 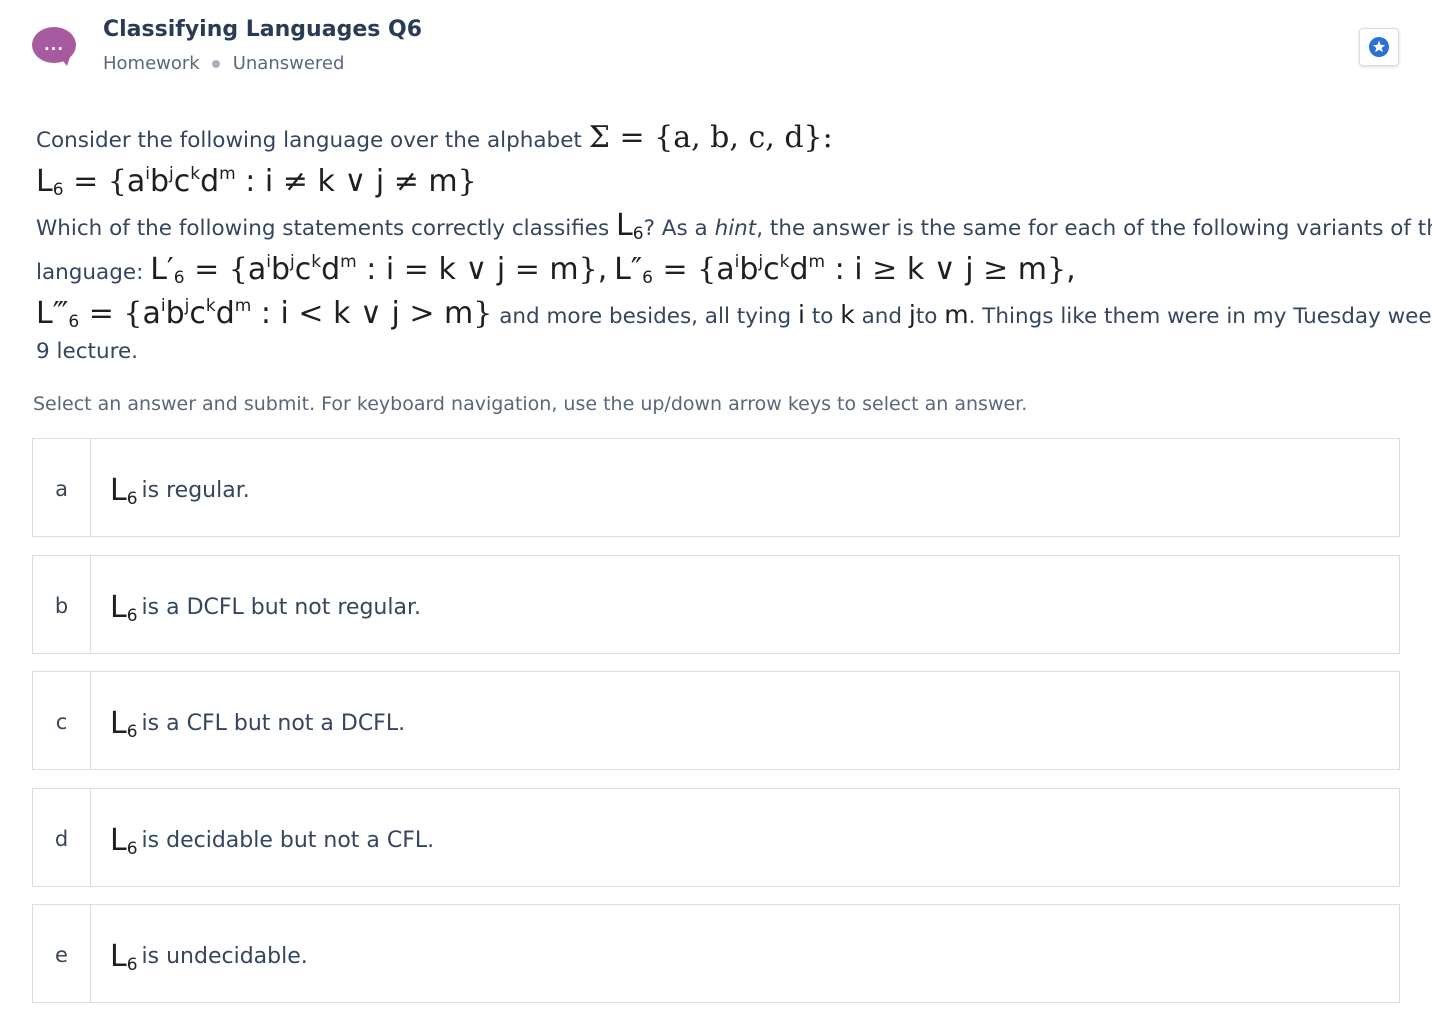 I want to click on variant-3-math: L‴6 = {aibjckdm : i < k ∨ j > m}, so click(x=264, y=314).